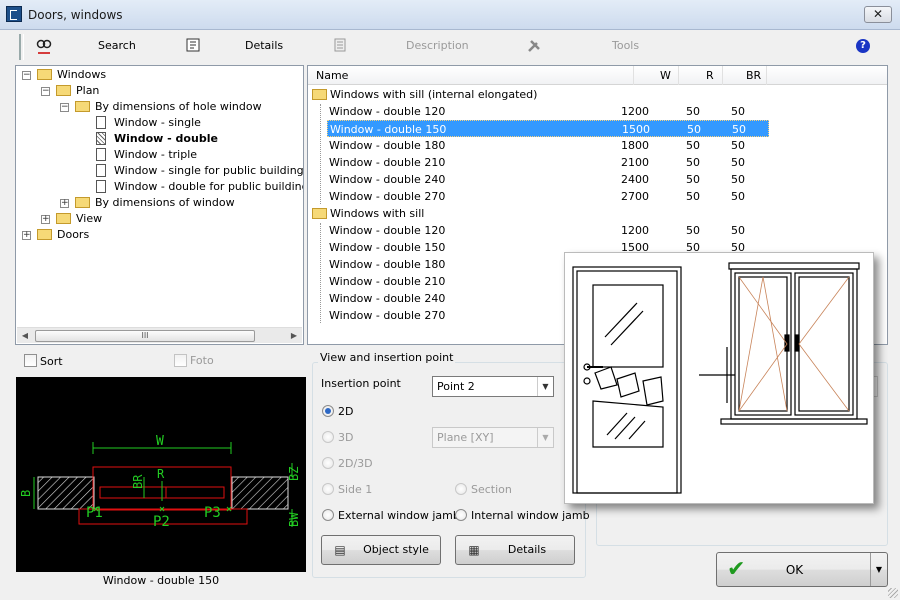 Image resolution: width=900 pixels, height=600 pixels. I want to click on list-group-header: Windows with sill (internal elongated), so click(460, 94).